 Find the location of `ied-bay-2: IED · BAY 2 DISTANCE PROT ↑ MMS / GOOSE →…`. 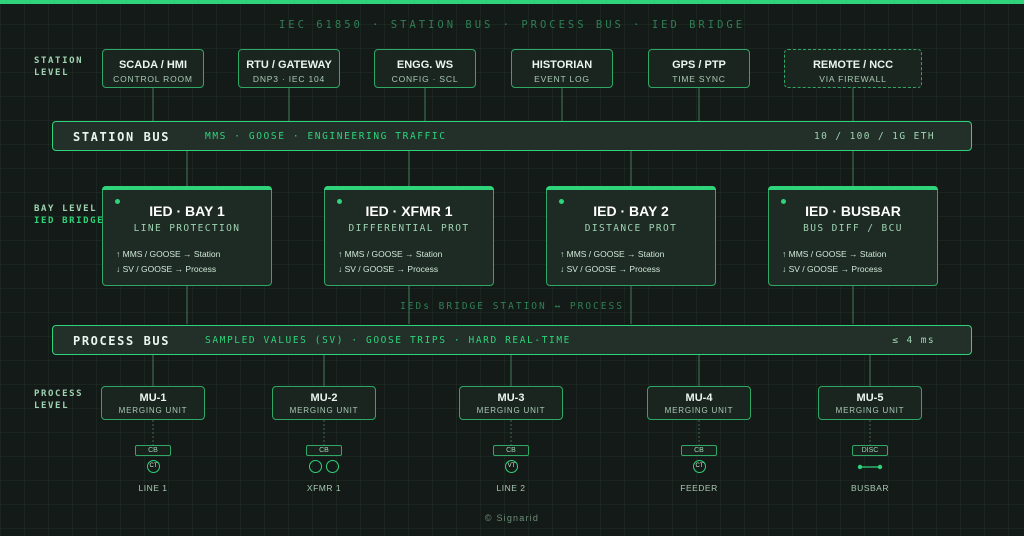

ied-bay-2: IED · BAY 2 DISTANCE PROT ↑ MMS / GOOSE →… is located at coordinates (631, 235).